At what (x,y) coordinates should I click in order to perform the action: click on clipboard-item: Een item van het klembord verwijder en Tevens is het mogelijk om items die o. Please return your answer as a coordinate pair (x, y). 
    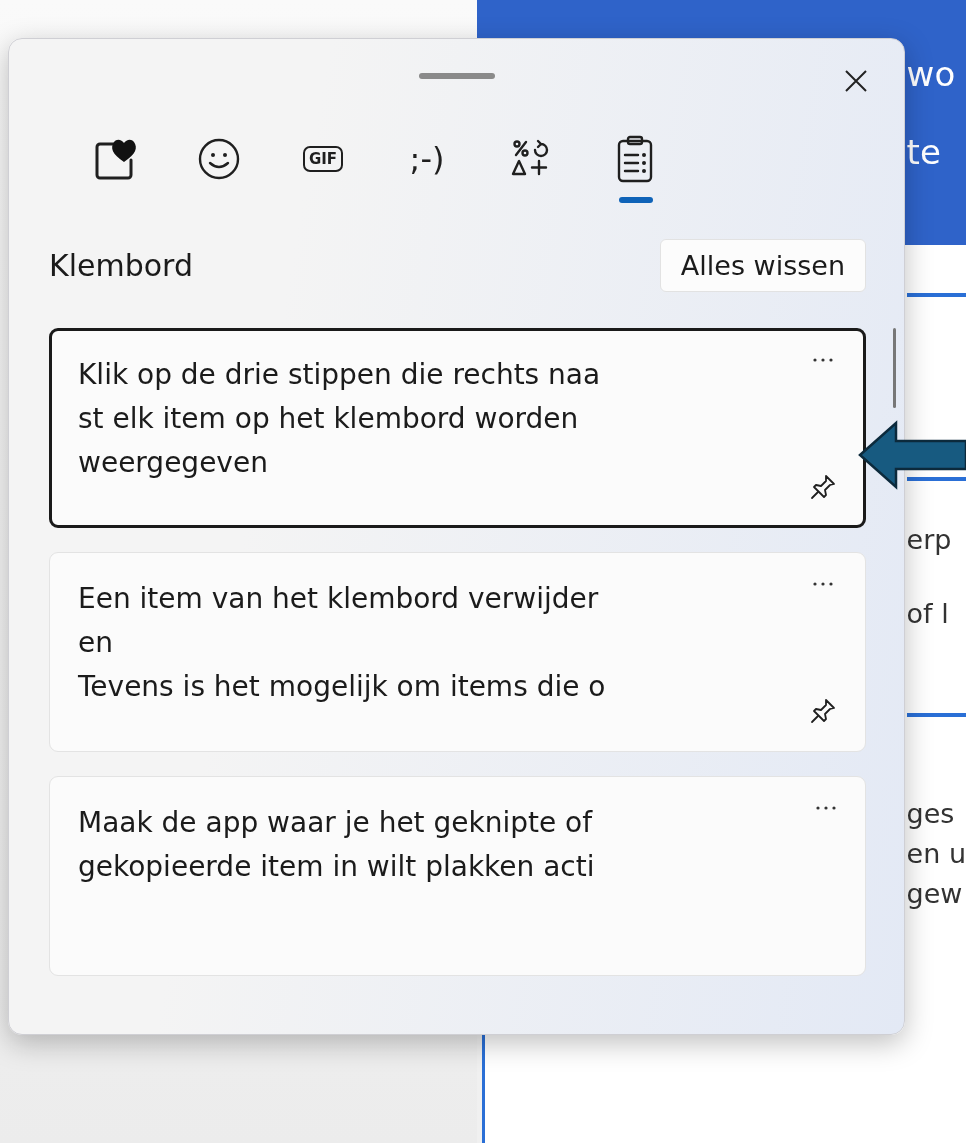
    Looking at the image, I should click on (457, 652).